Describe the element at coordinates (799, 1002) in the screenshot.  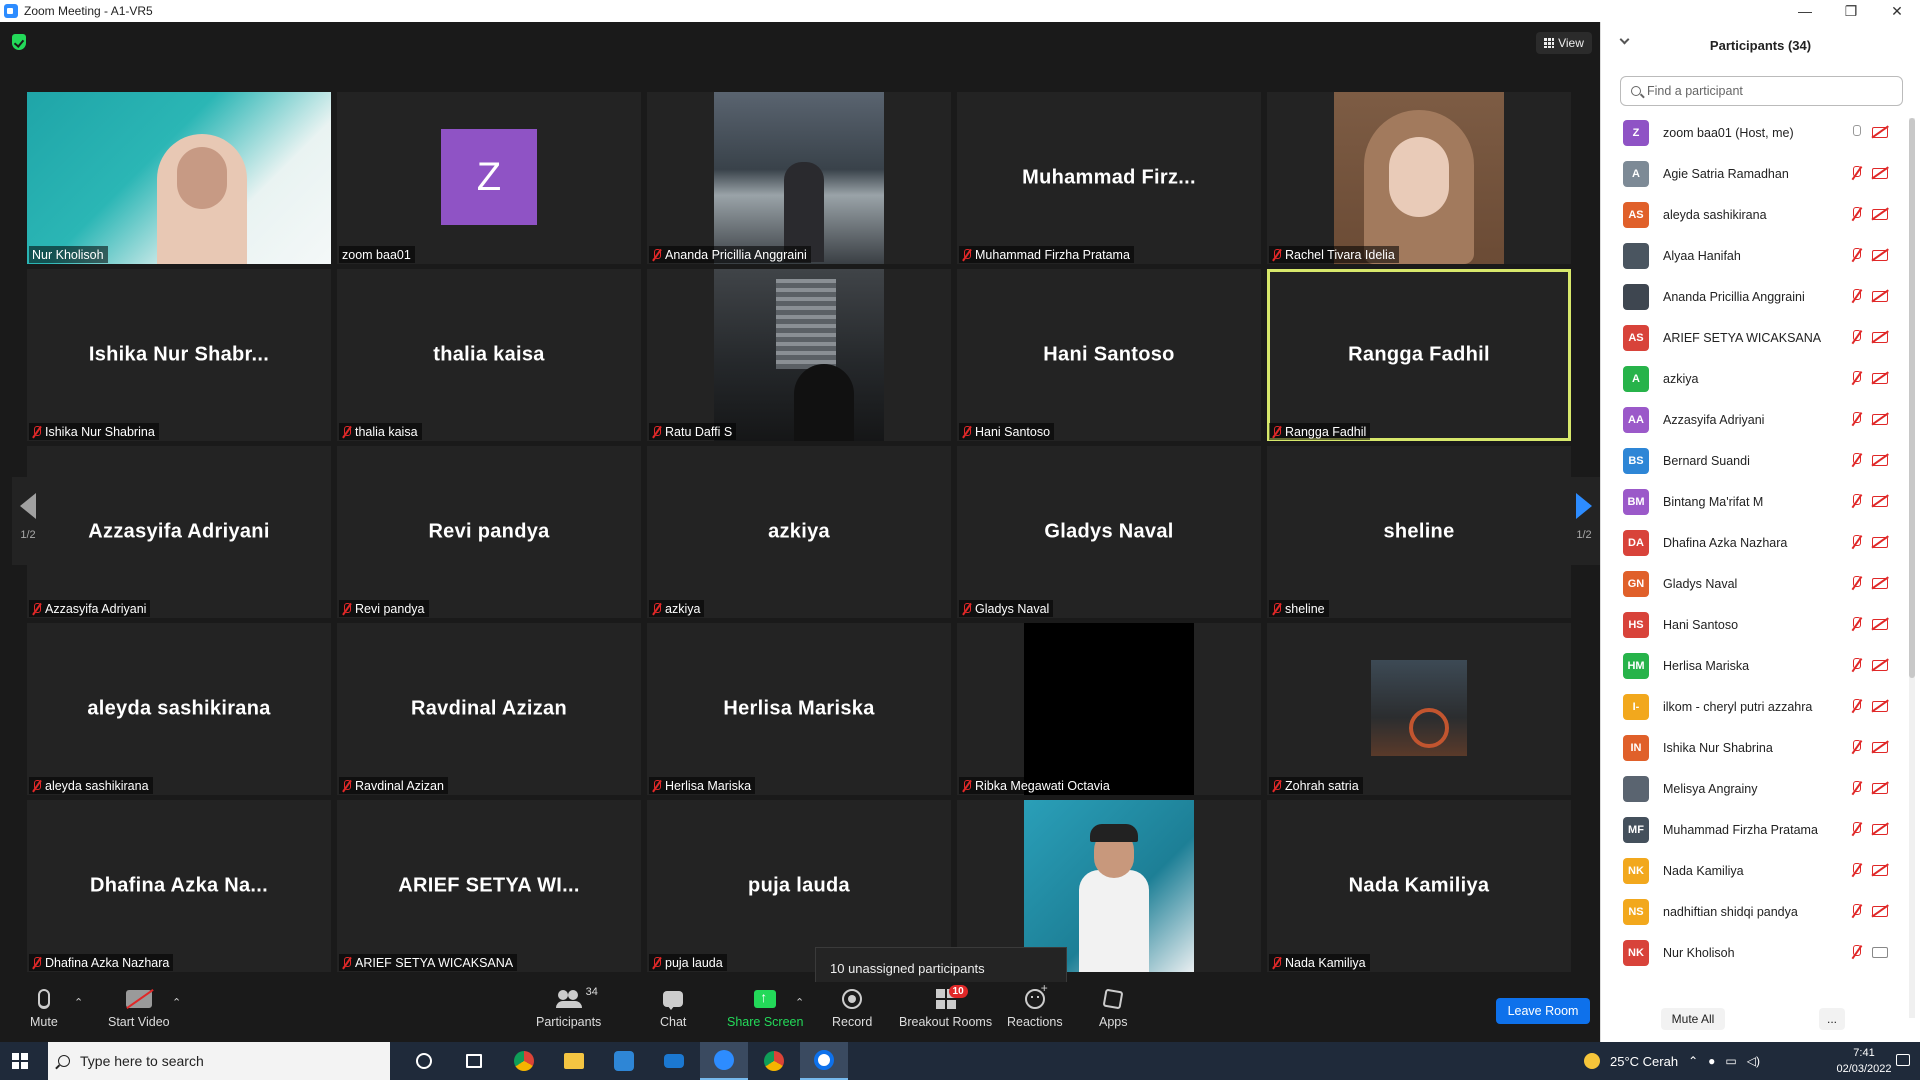
I see `share-options-caret: ⌃` at that location.